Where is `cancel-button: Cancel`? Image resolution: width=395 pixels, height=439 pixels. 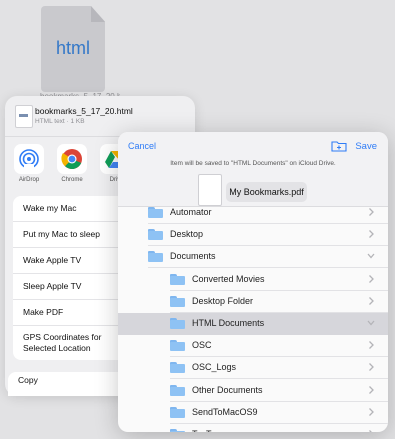
cancel-button: Cancel is located at coordinates (142, 146).